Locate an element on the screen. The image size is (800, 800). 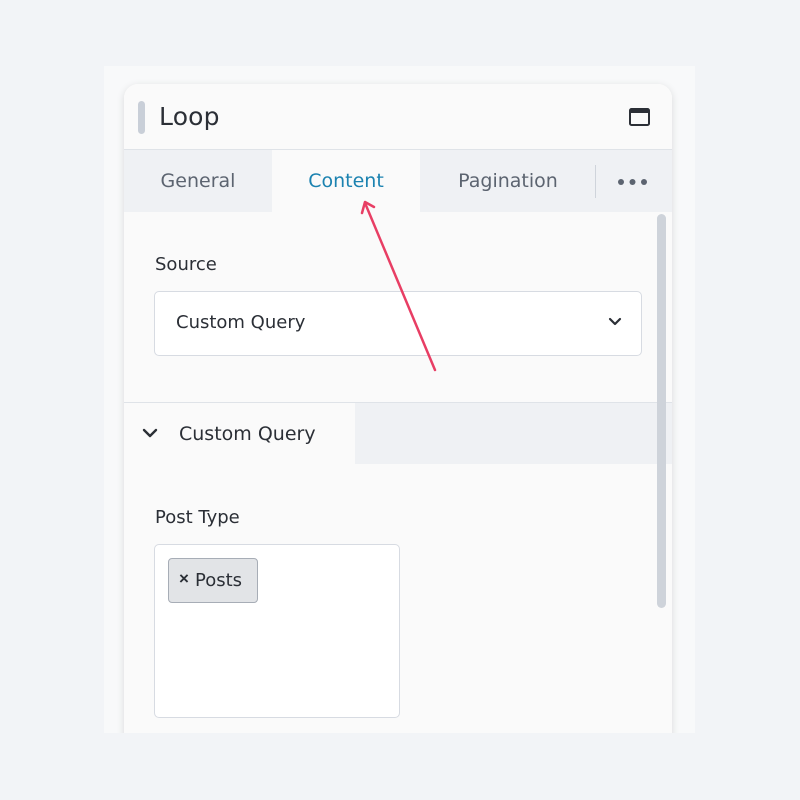
source-select: Custom Query is located at coordinates (398, 323).